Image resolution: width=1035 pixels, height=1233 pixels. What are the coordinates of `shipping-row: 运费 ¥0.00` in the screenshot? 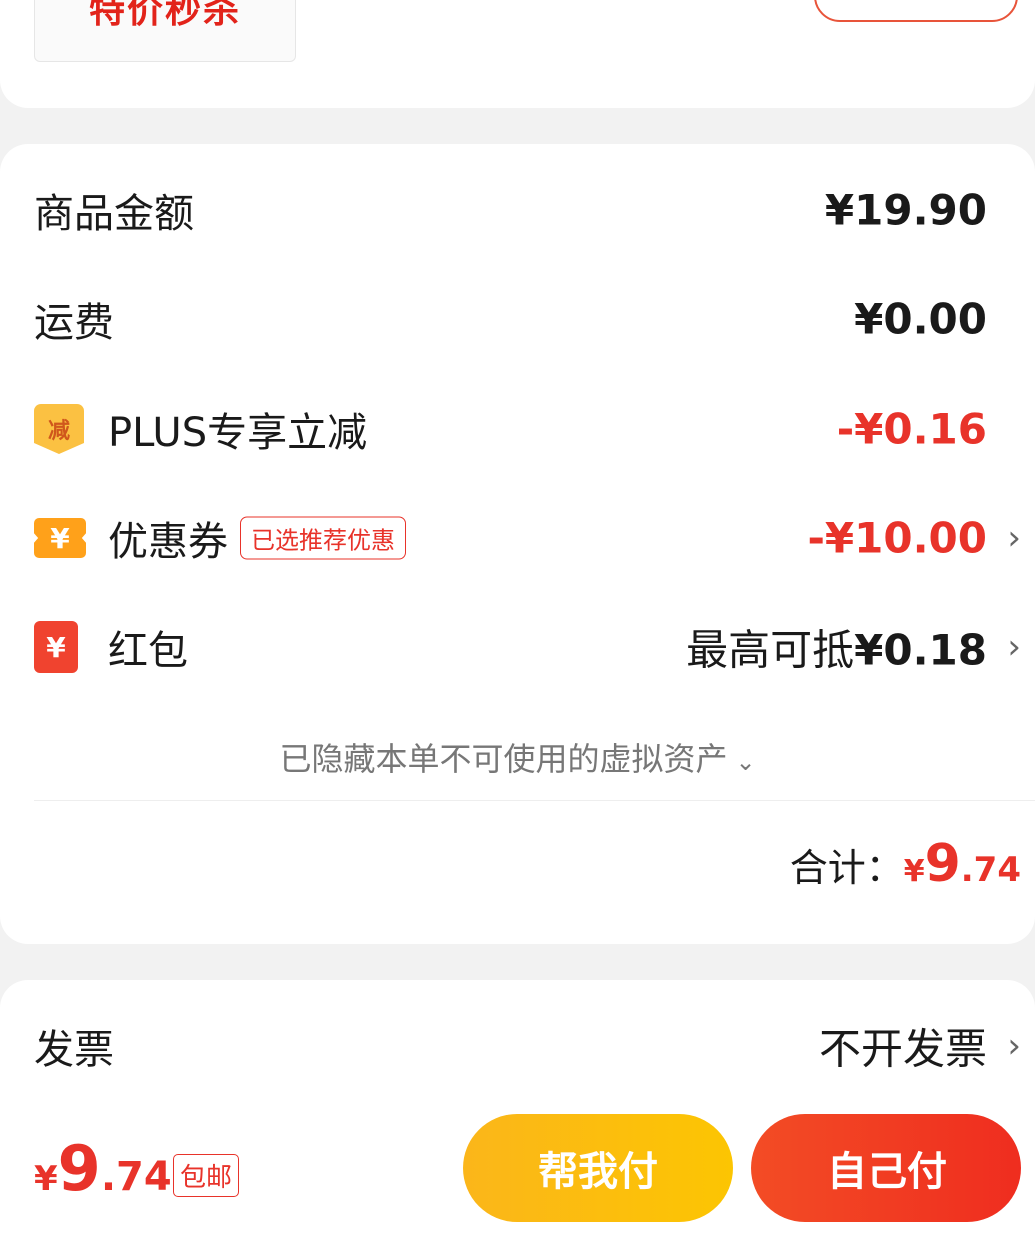 It's located at (534, 319).